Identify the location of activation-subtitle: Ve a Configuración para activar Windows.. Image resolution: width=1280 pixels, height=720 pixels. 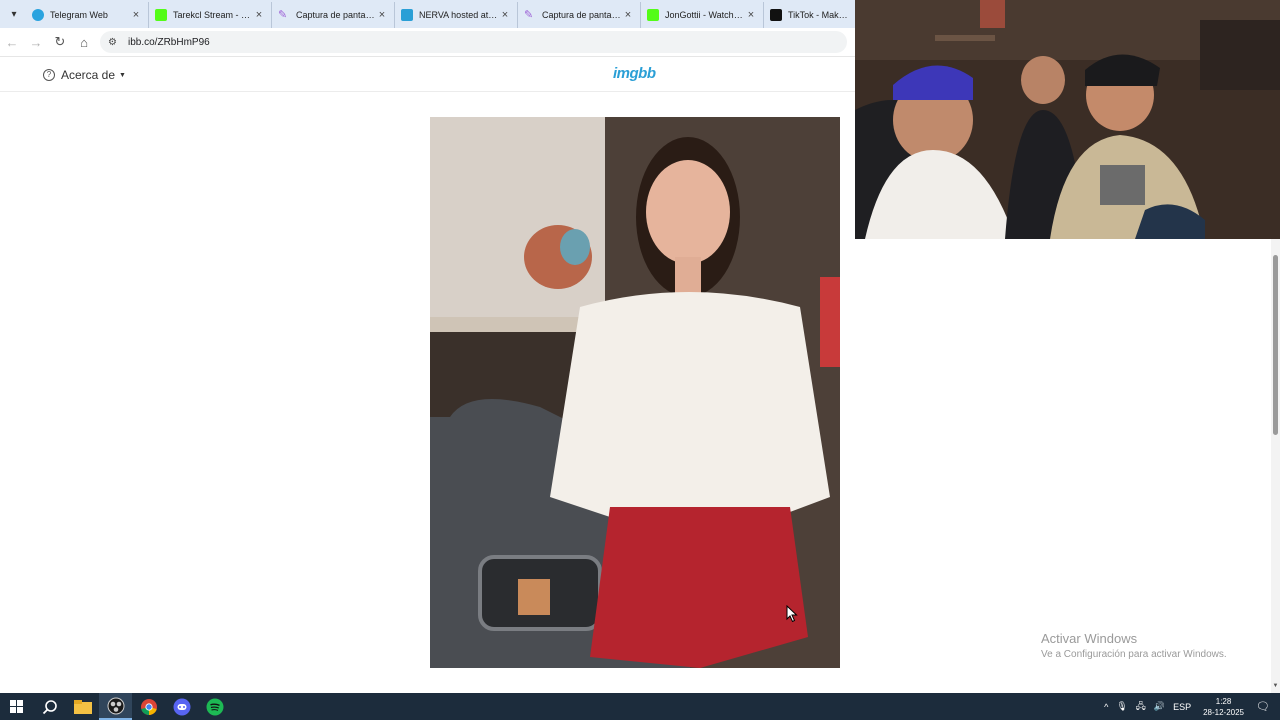
(1134, 654).